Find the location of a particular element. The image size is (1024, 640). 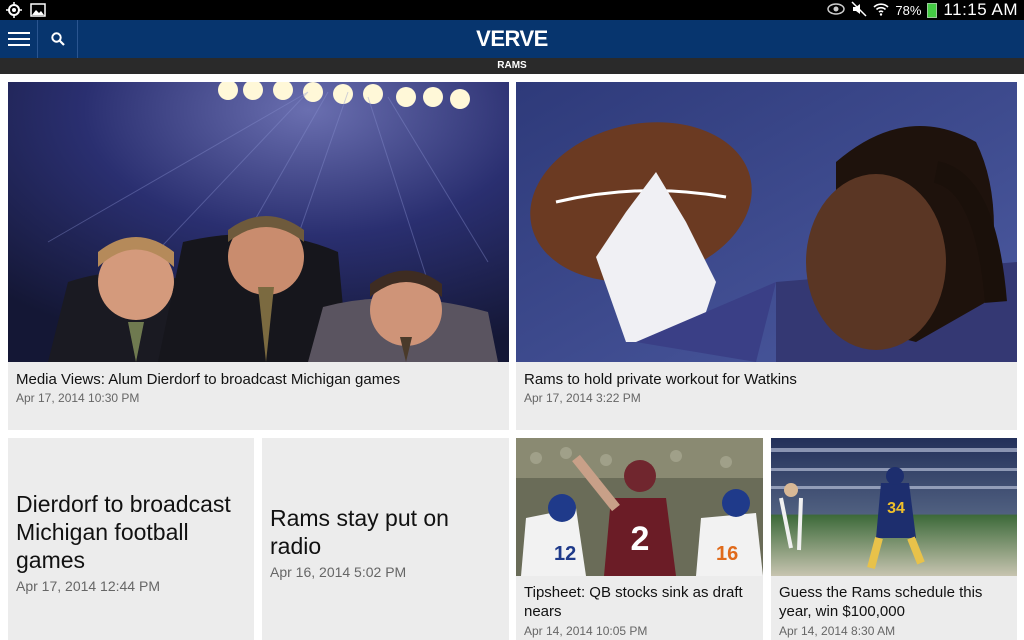

article-date: Apr 17, 2014 12:44 PM is located at coordinates (88, 586).